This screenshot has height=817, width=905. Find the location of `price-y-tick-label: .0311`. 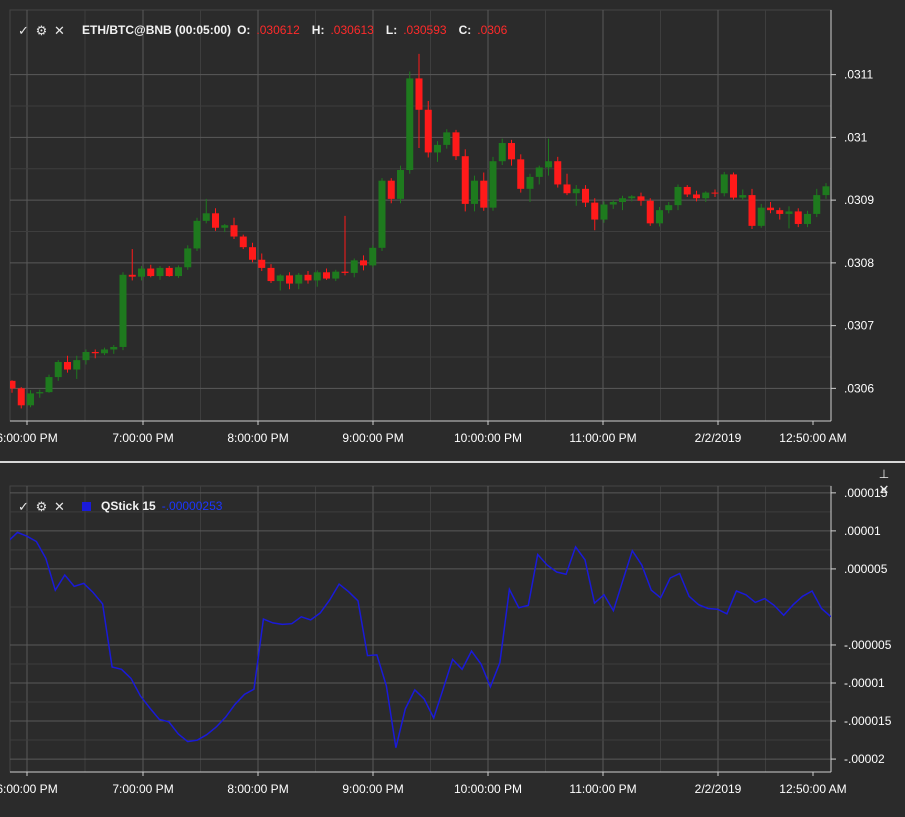

price-y-tick-label: .0311 is located at coordinates (858, 75).